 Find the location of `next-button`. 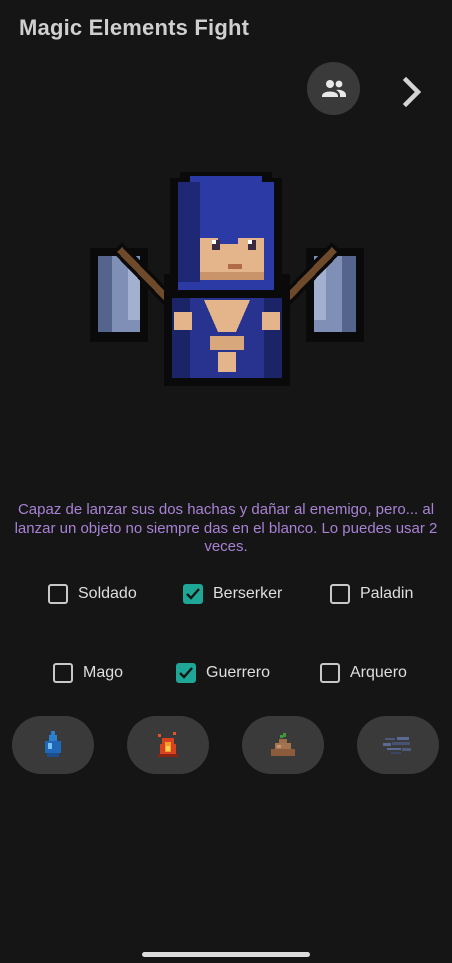

next-button is located at coordinates (412, 92).